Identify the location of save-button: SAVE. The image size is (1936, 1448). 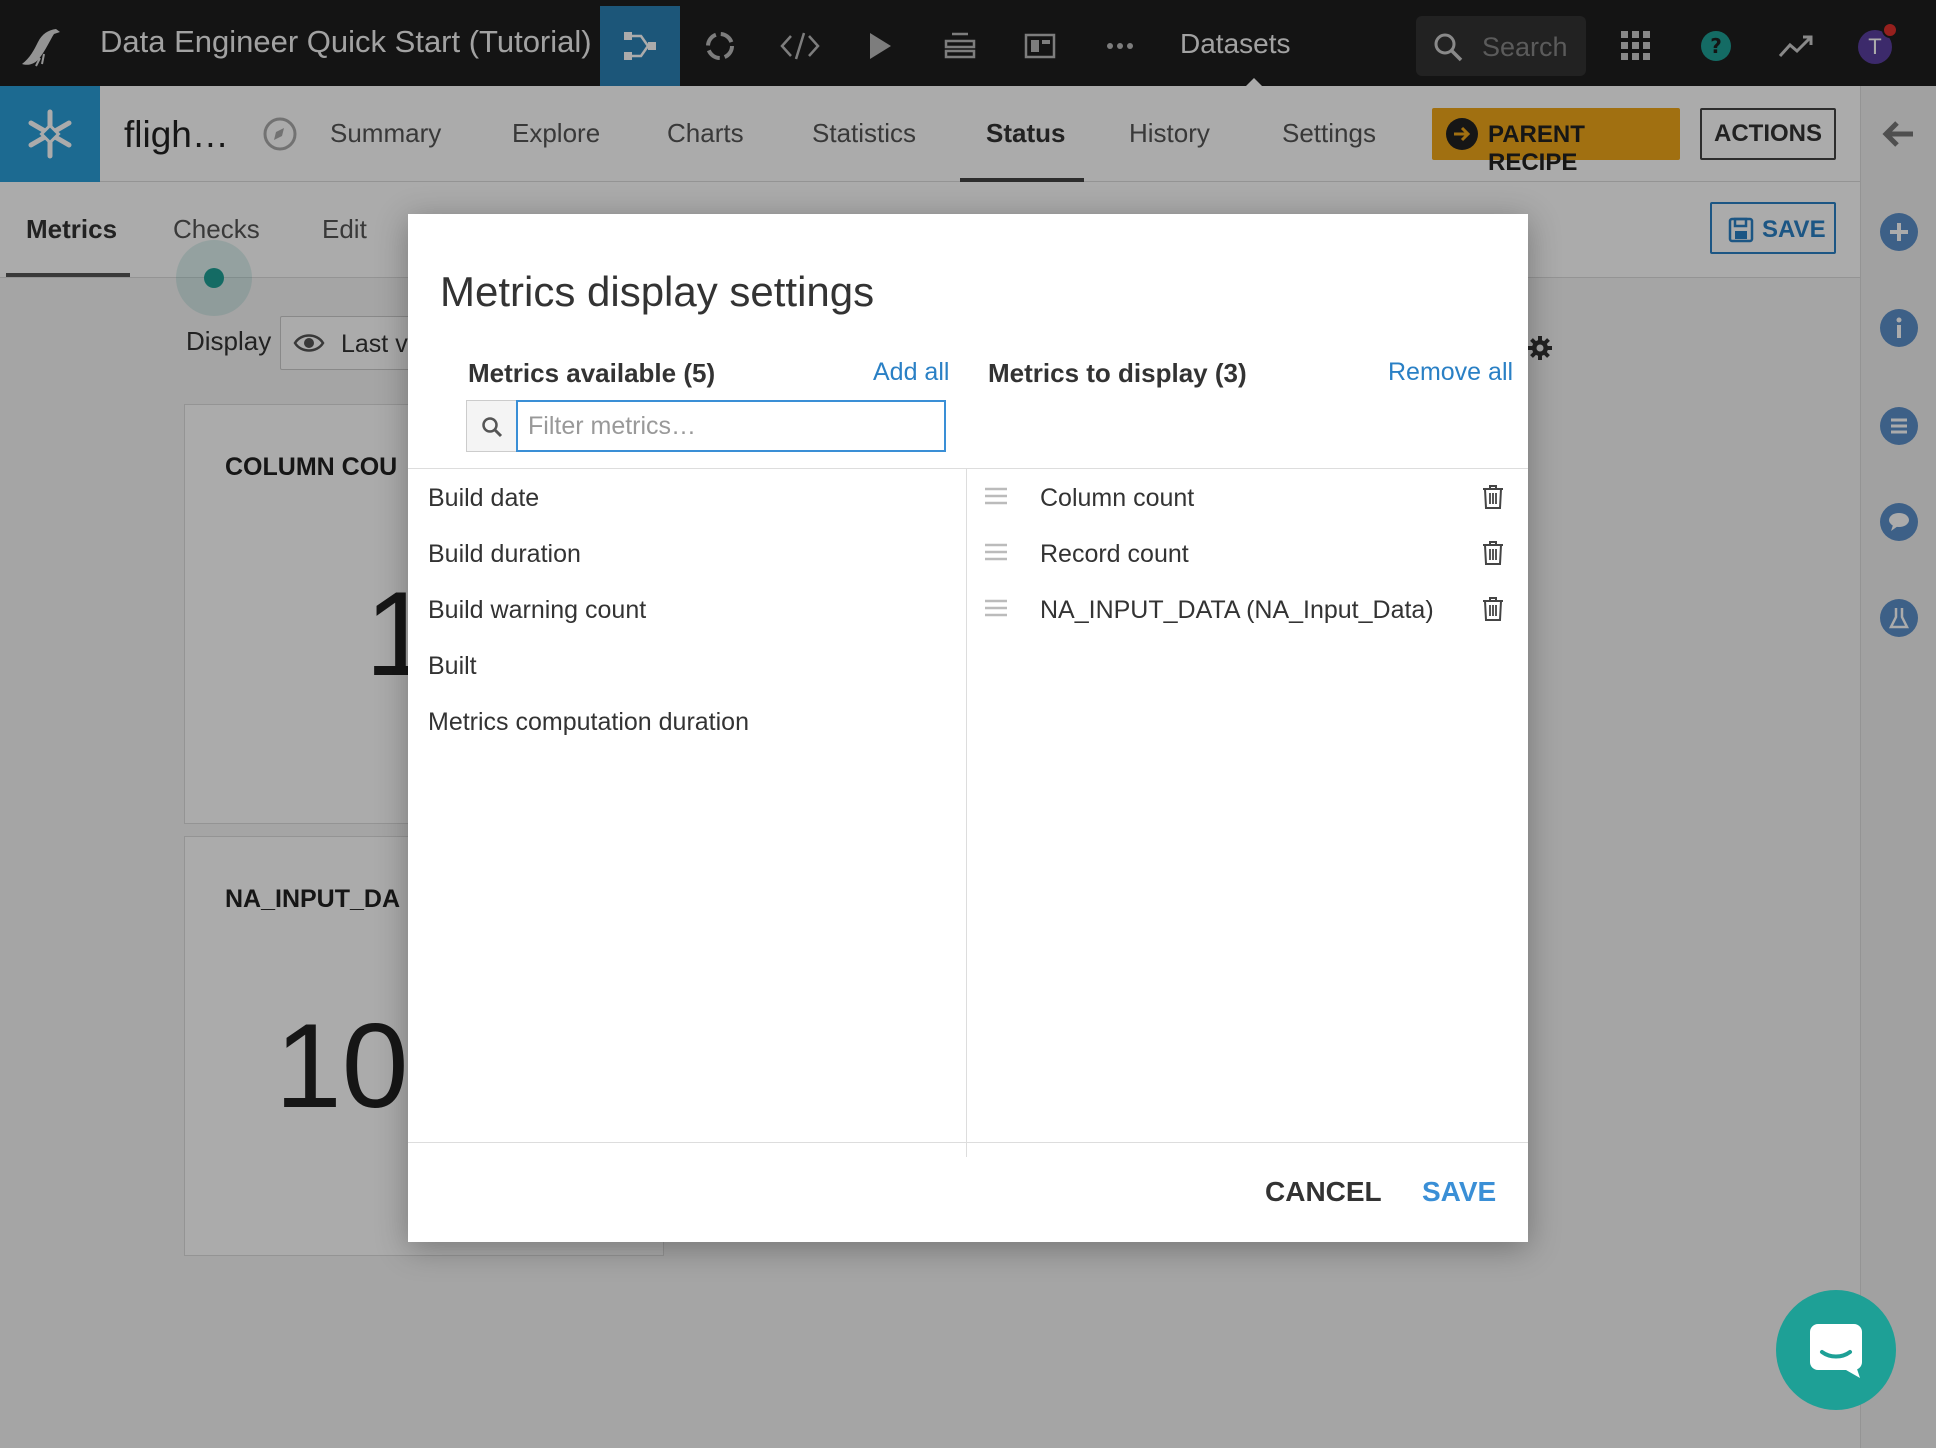
(1459, 1192).